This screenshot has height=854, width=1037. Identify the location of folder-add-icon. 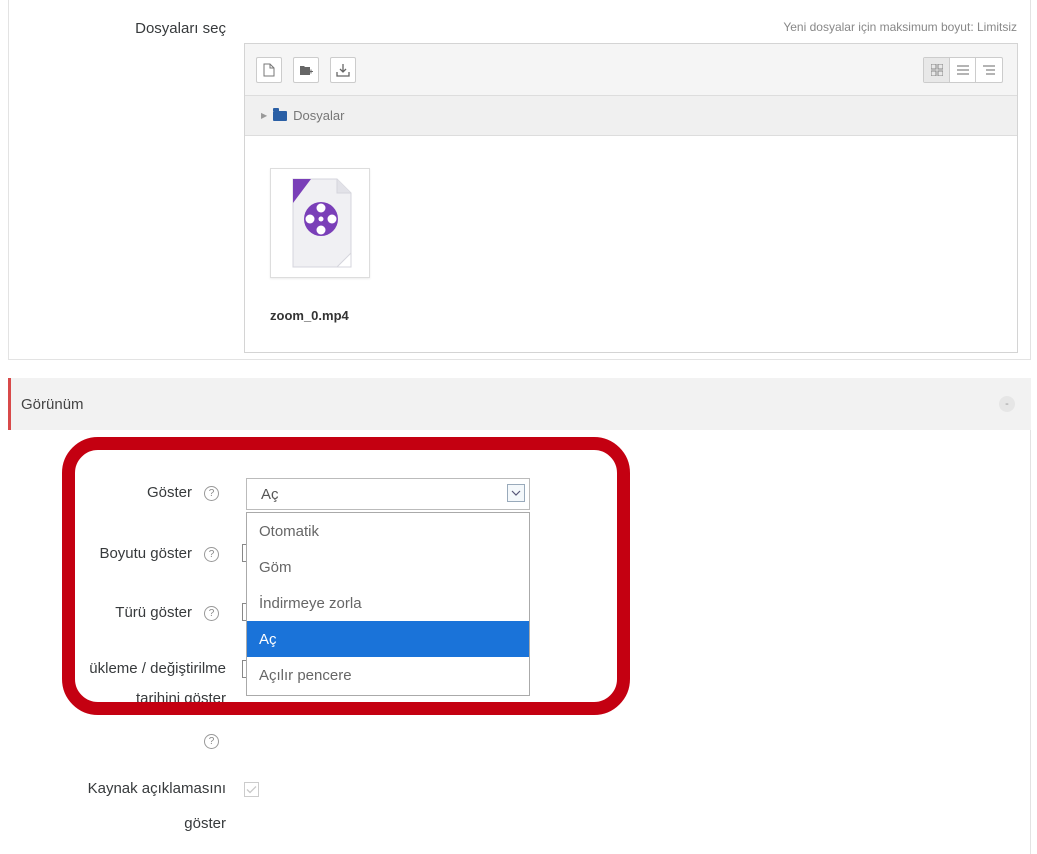
(306, 70).